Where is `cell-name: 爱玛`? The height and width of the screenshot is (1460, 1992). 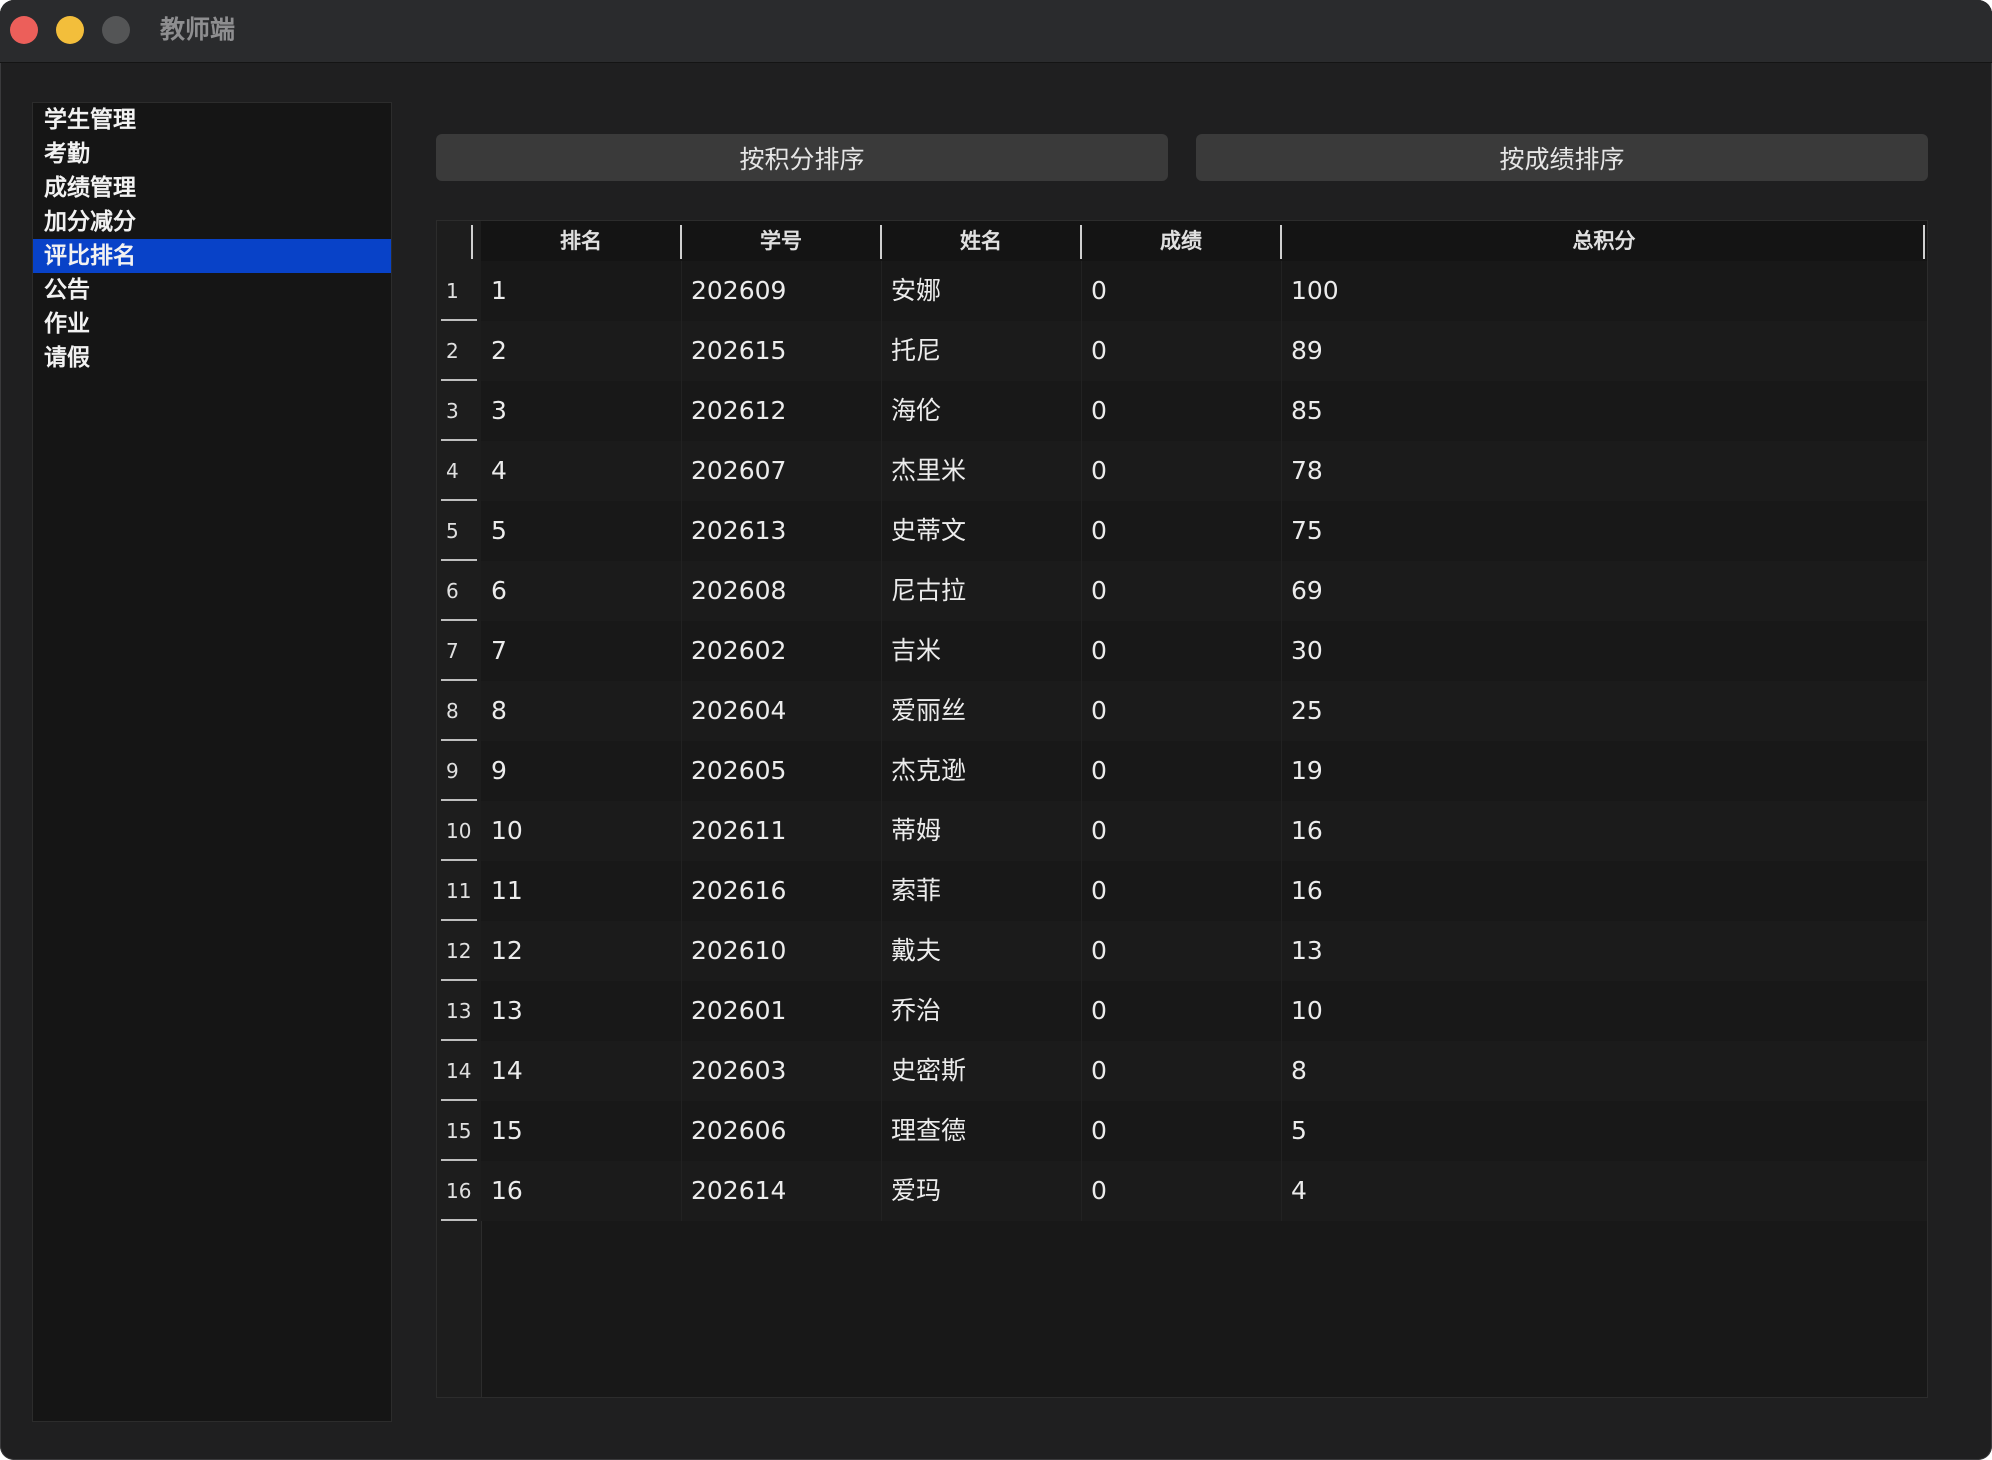
cell-name: 爱玛 is located at coordinates (916, 1191).